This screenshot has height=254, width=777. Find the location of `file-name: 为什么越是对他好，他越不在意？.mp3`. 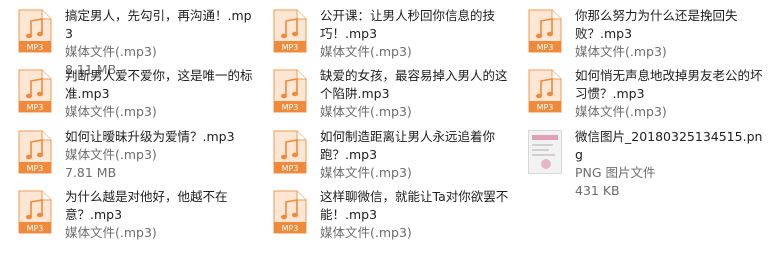

file-name: 为什么越是对他好，他越不在意？.mp3 is located at coordinates (146, 205).